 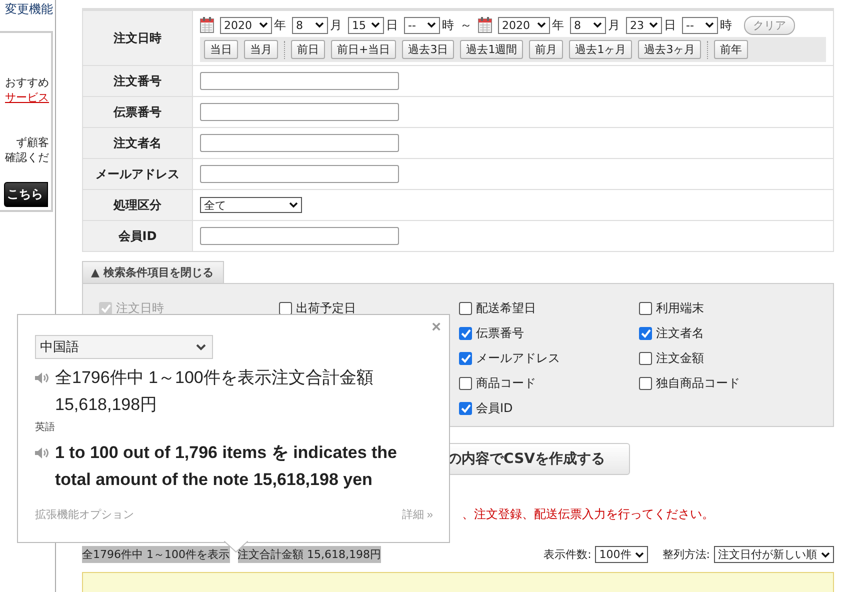 What do you see at coordinates (774, 554) in the screenshot?
I see `sort-select: 注文日付が新しい順` at bounding box center [774, 554].